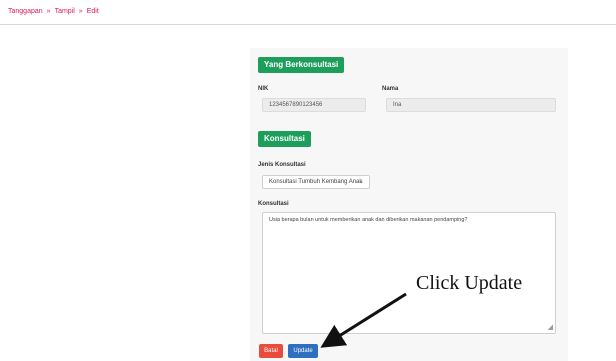 This screenshot has width=616, height=361. What do you see at coordinates (397, 105) in the screenshot?
I see `nama-value: Ina` at bounding box center [397, 105].